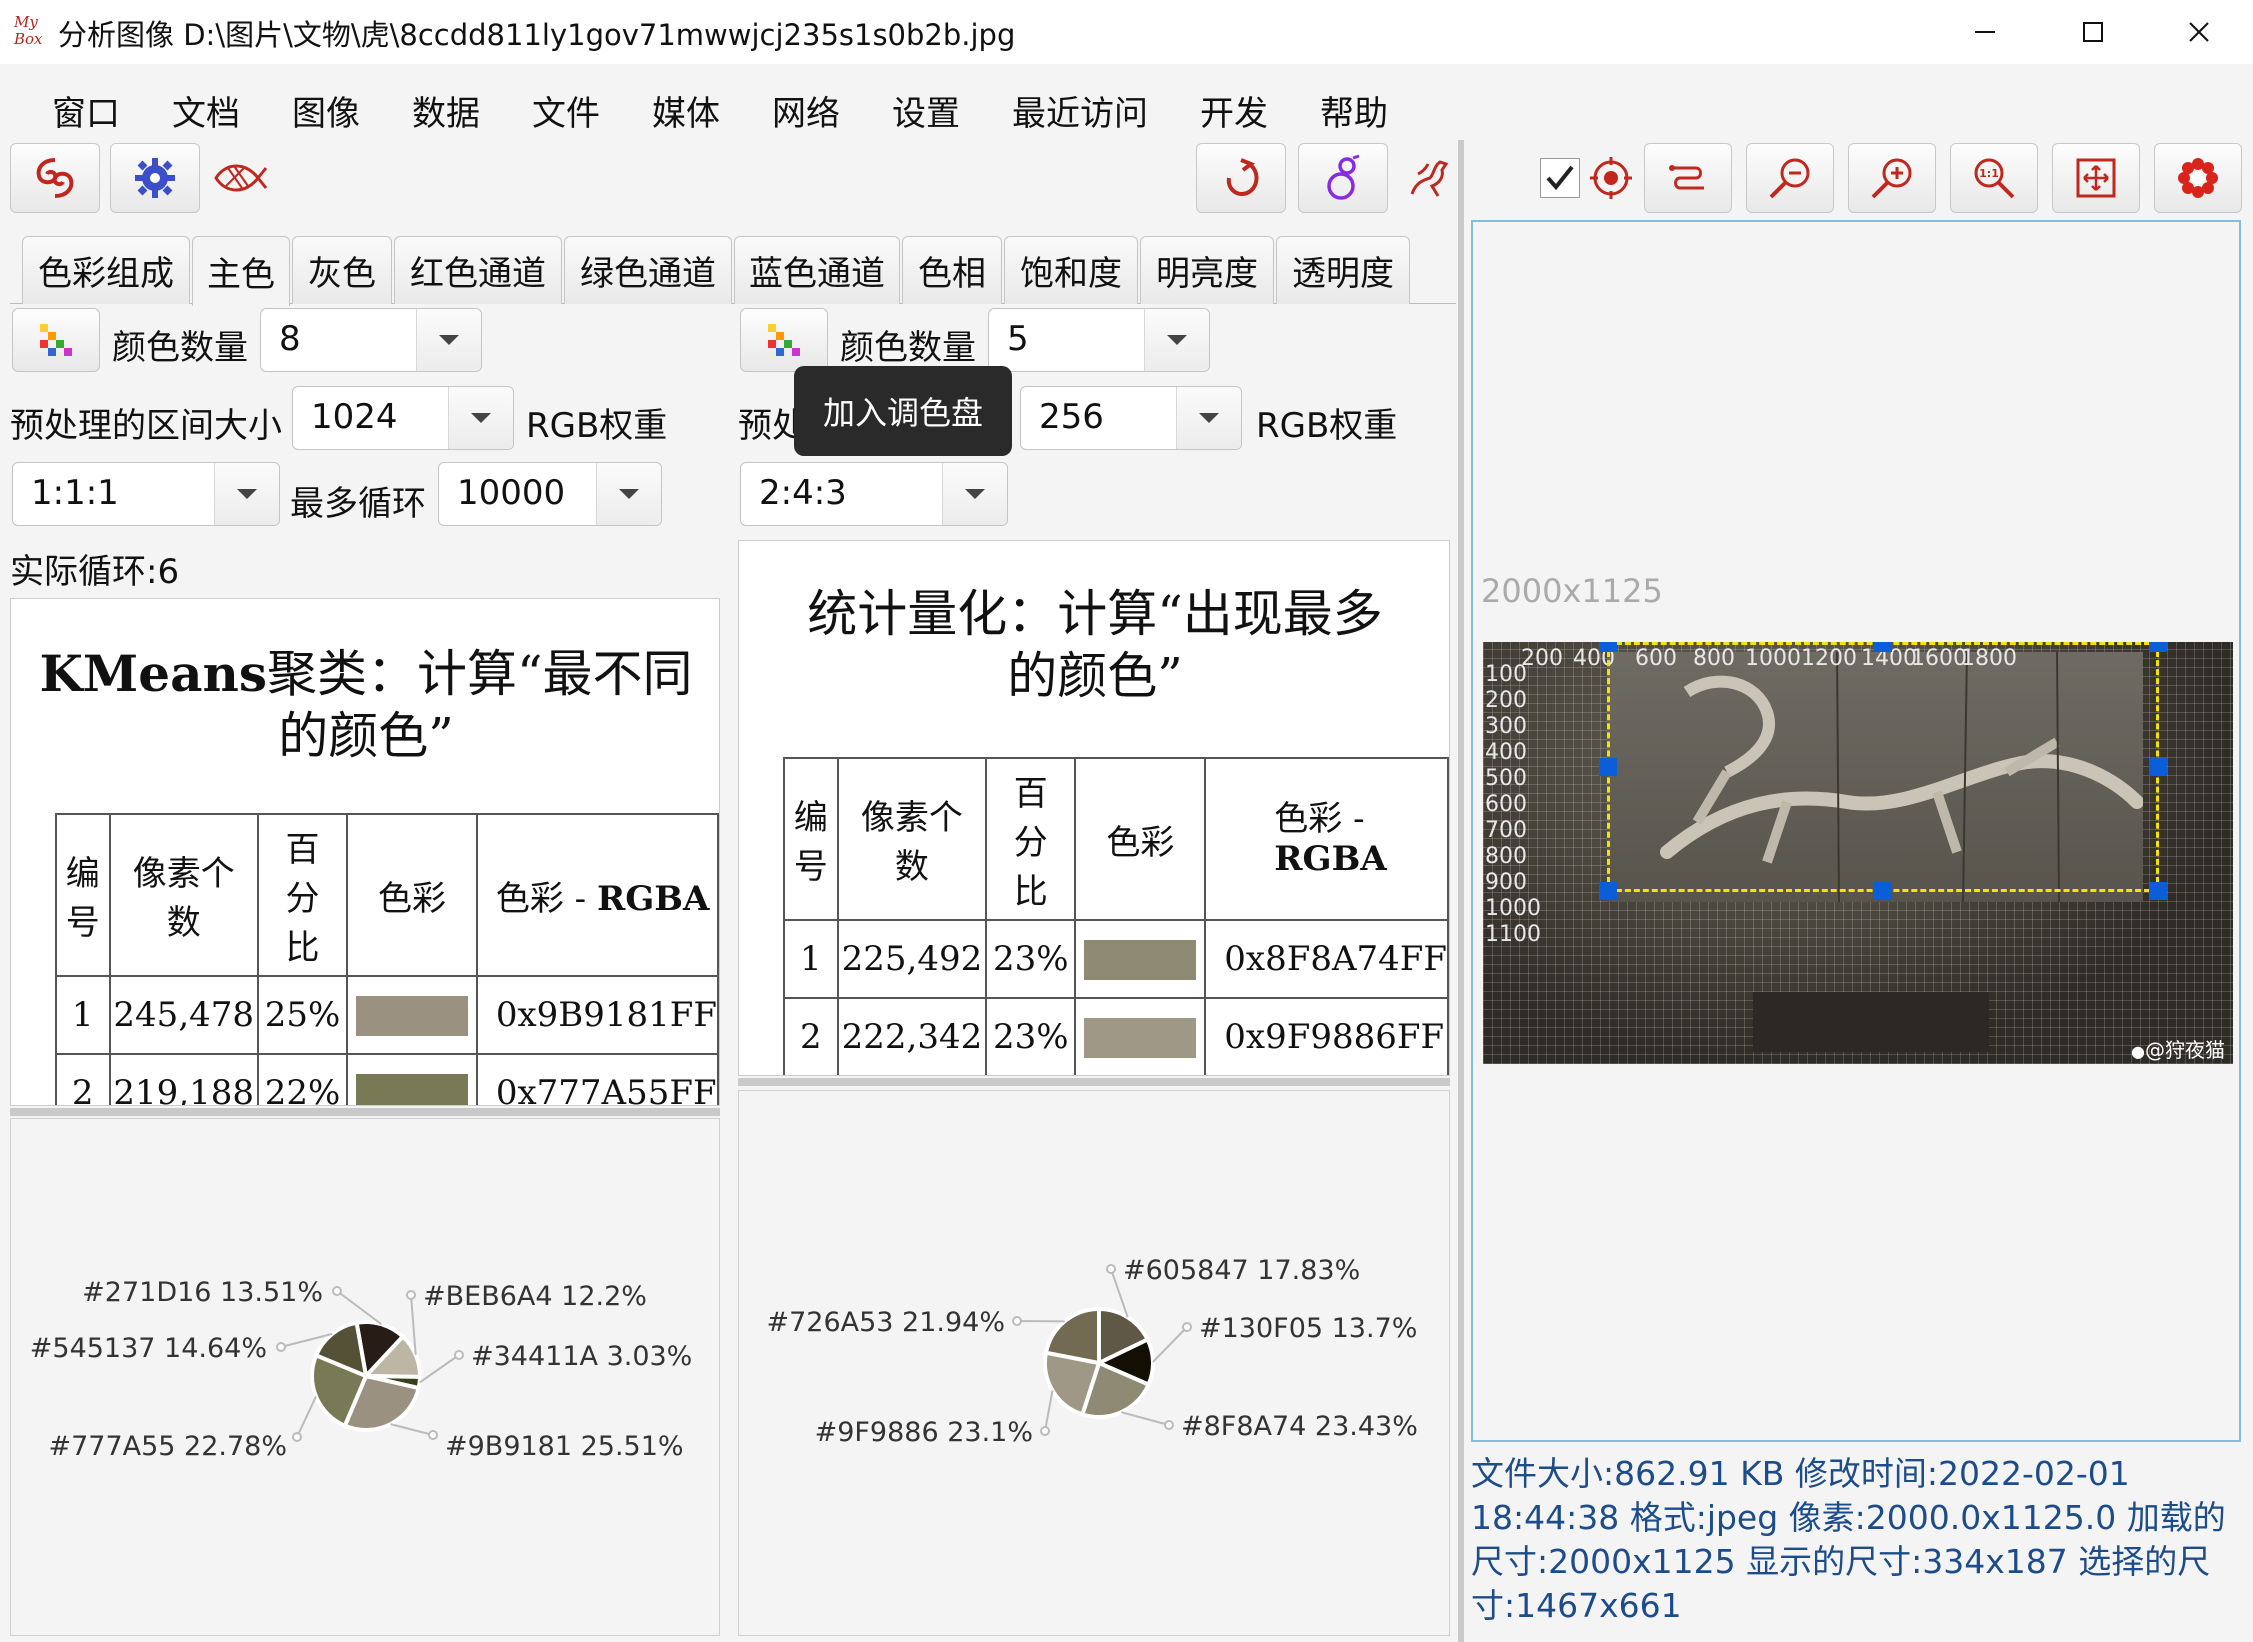  I want to click on right-rgb-weight-select: 2:4:3, so click(874, 494).